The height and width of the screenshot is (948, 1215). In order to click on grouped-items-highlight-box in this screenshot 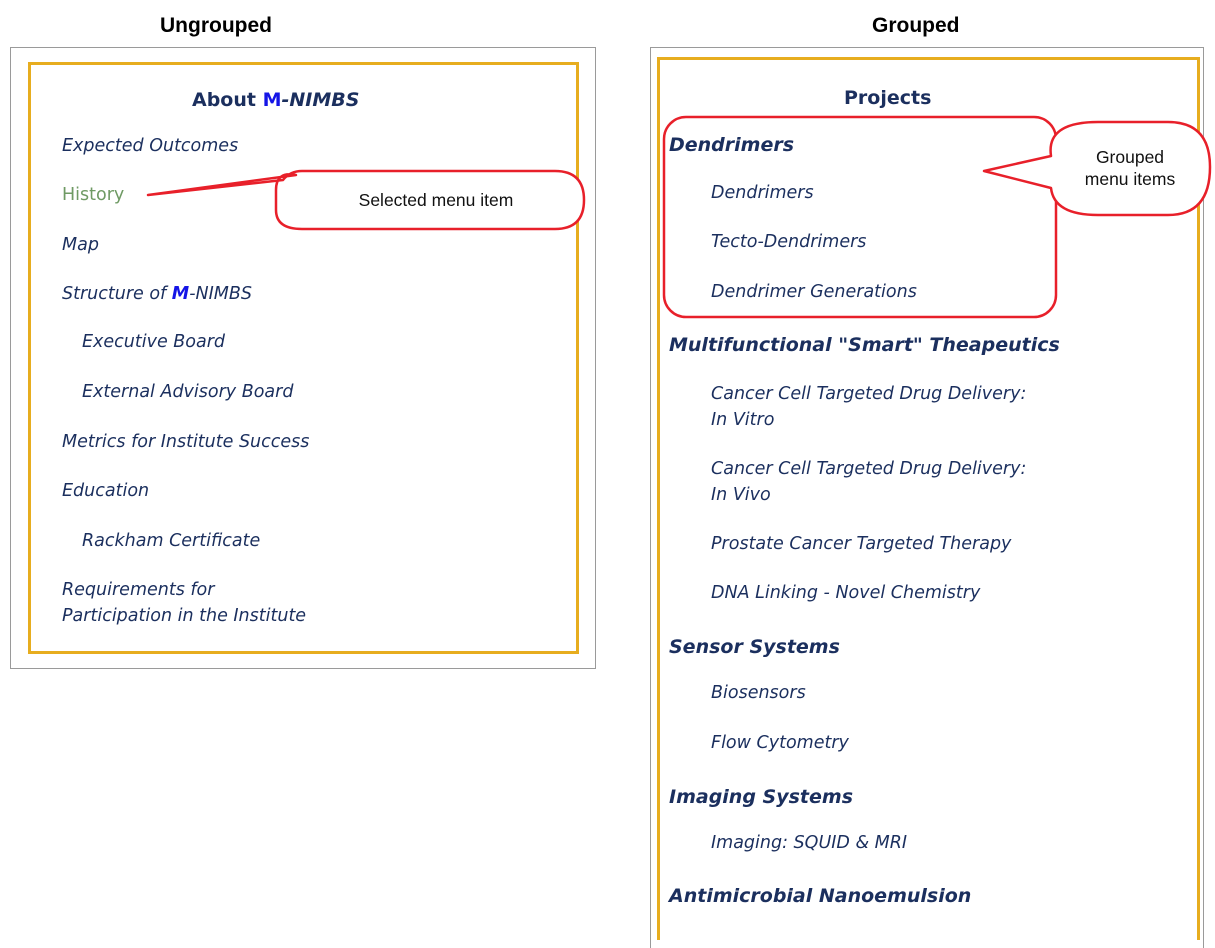, I will do `click(860, 217)`.